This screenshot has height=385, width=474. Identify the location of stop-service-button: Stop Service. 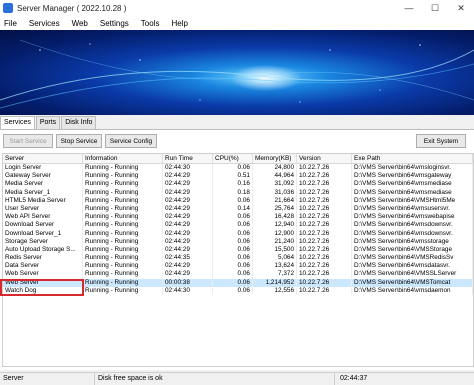
(79, 141).